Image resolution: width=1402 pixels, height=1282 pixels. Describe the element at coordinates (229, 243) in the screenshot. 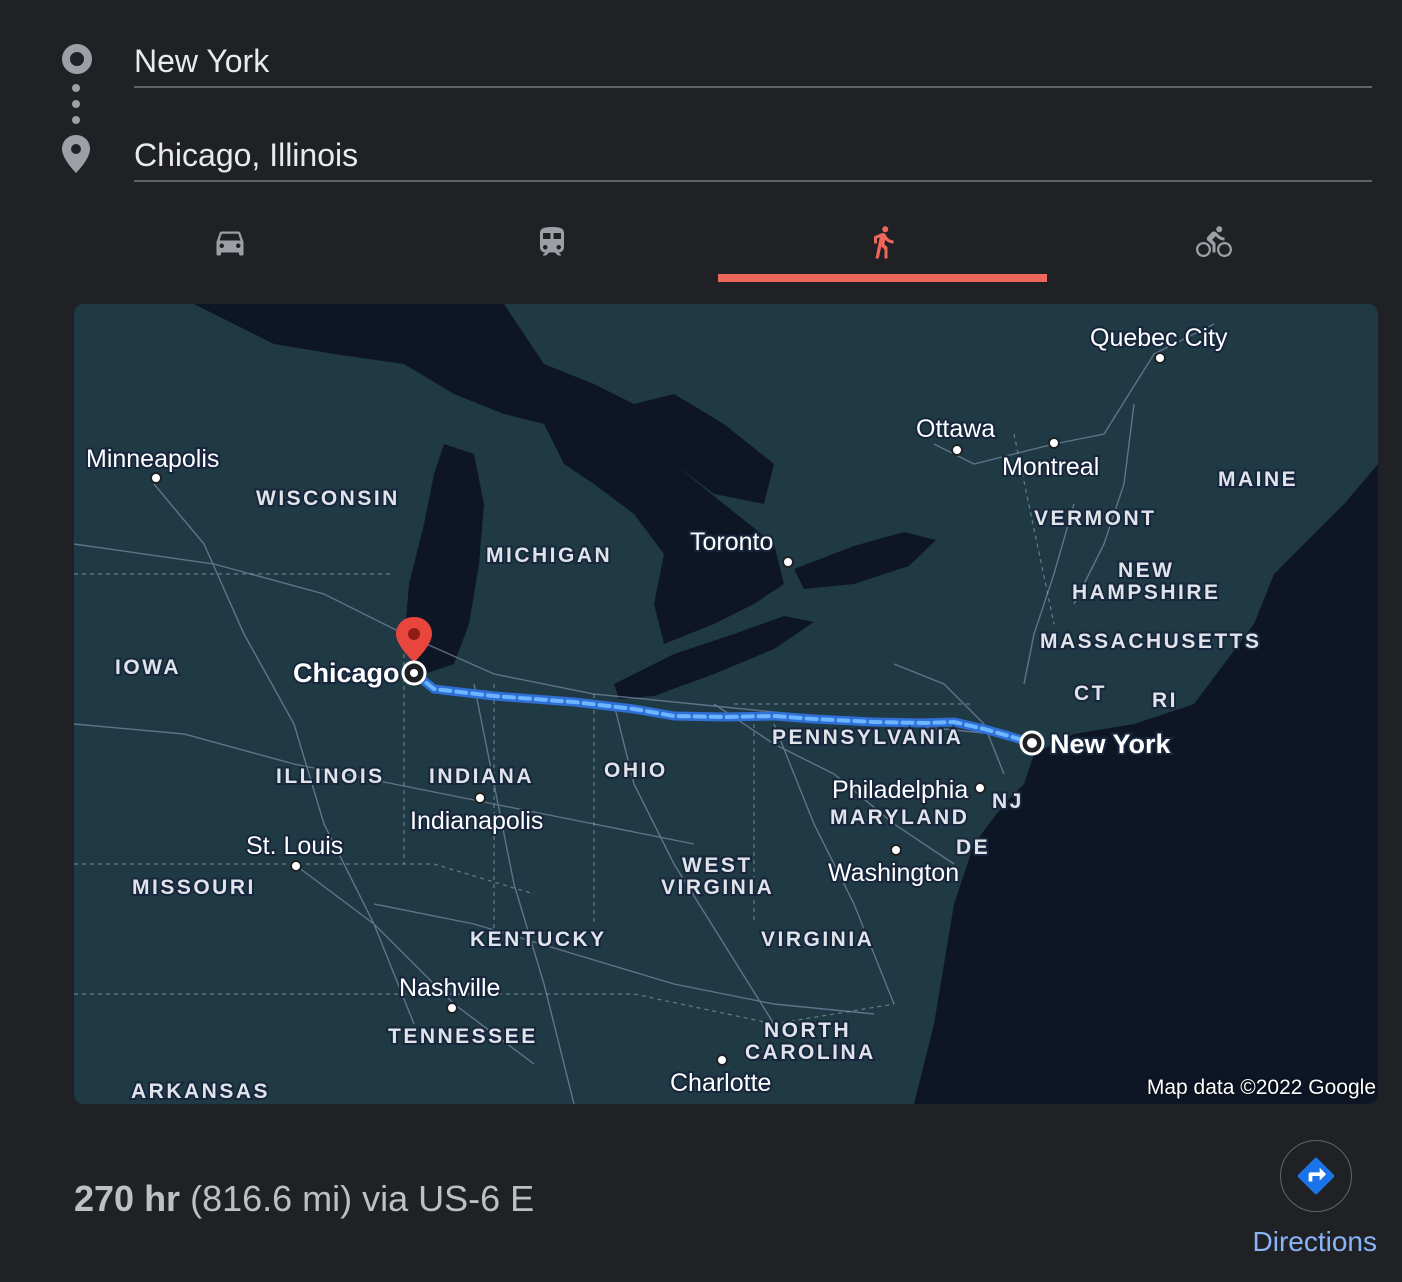

I see `car-icon` at that location.